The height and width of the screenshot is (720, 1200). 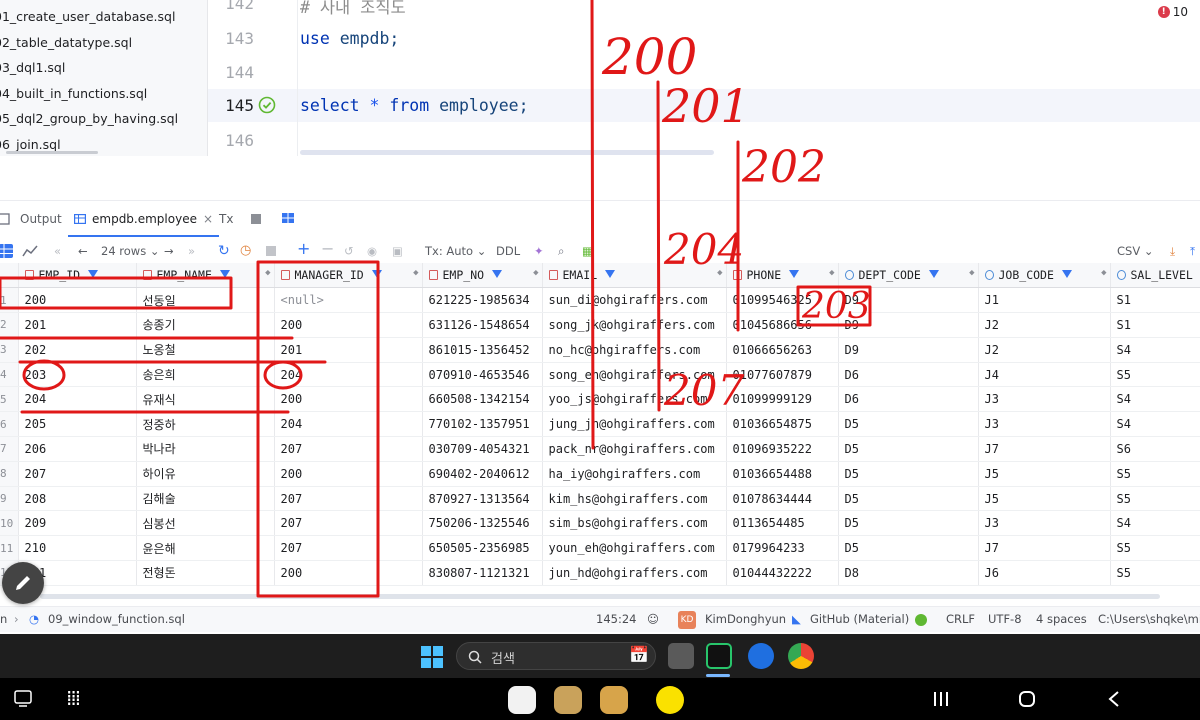 I want to click on emp-name-cell: 윤은해, so click(x=205, y=548).